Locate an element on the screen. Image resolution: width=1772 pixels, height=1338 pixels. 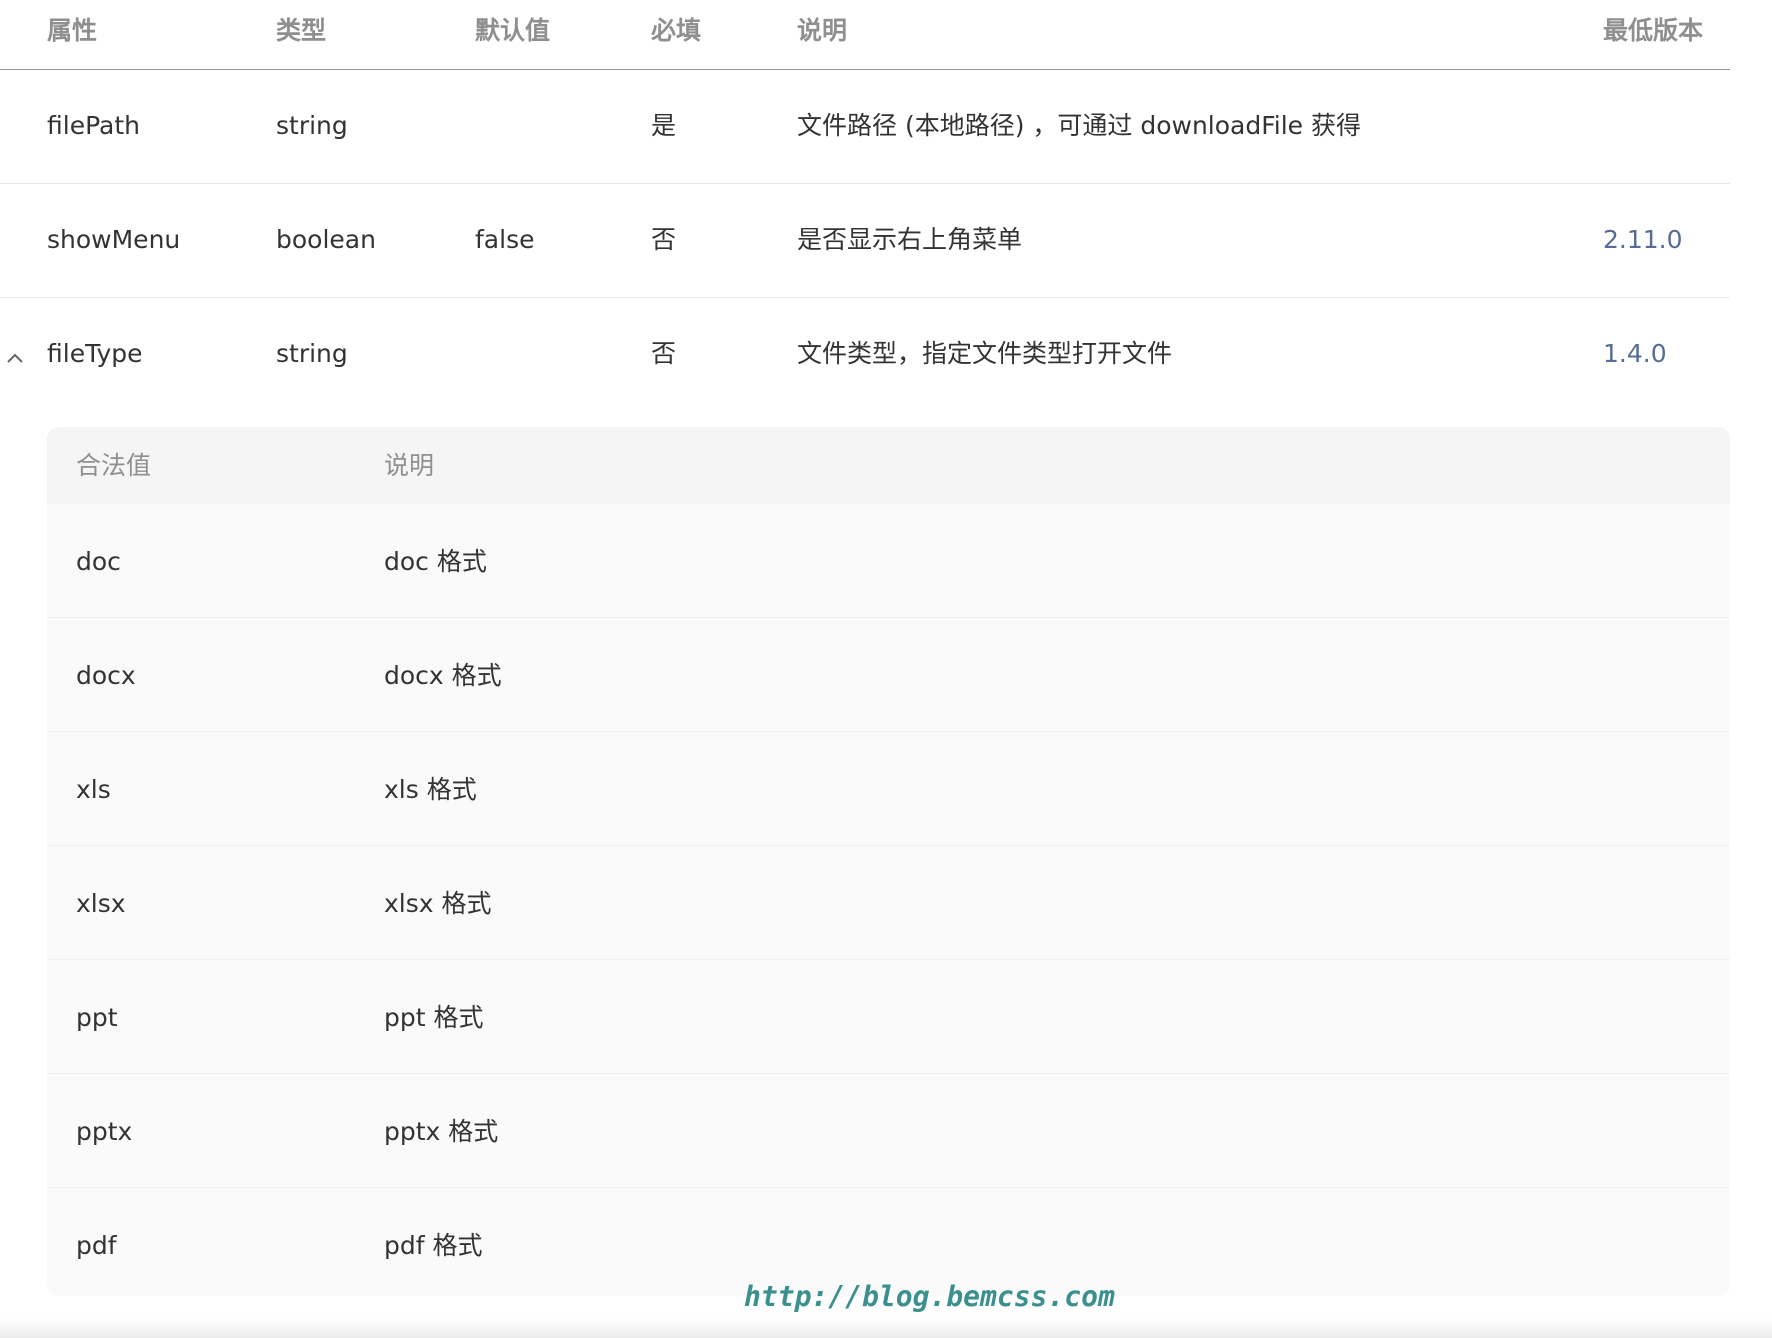
header-default: 默认值 is located at coordinates (513, 30).